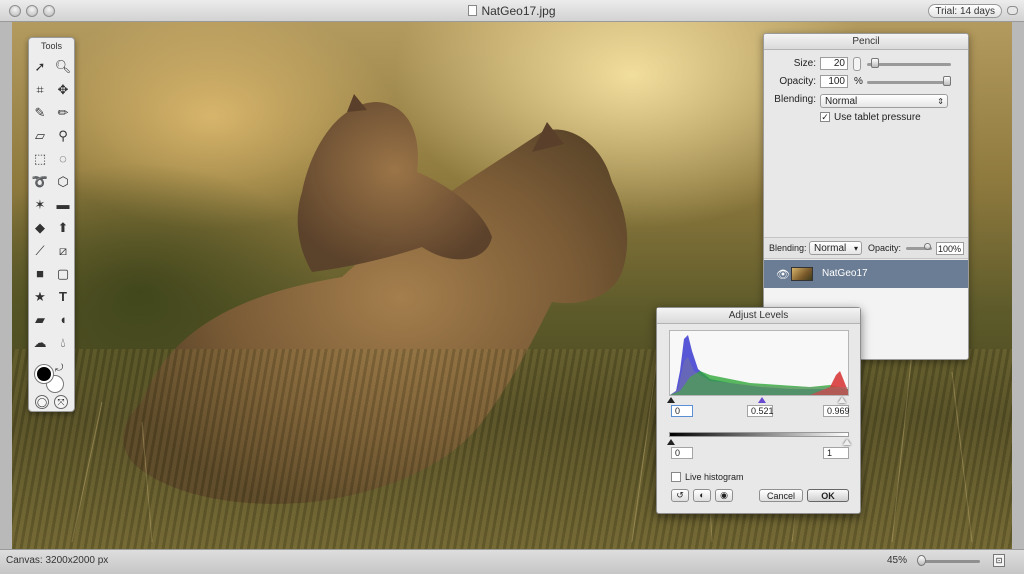 Image resolution: width=1024 pixels, height=574 pixels. I want to click on auto-levels-icon: ◐, so click(702, 495).